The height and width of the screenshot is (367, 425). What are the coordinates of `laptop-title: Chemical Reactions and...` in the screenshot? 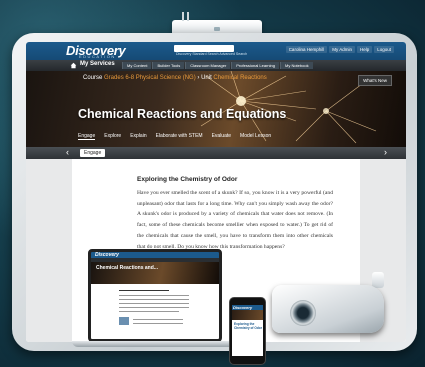 It's located at (127, 268).